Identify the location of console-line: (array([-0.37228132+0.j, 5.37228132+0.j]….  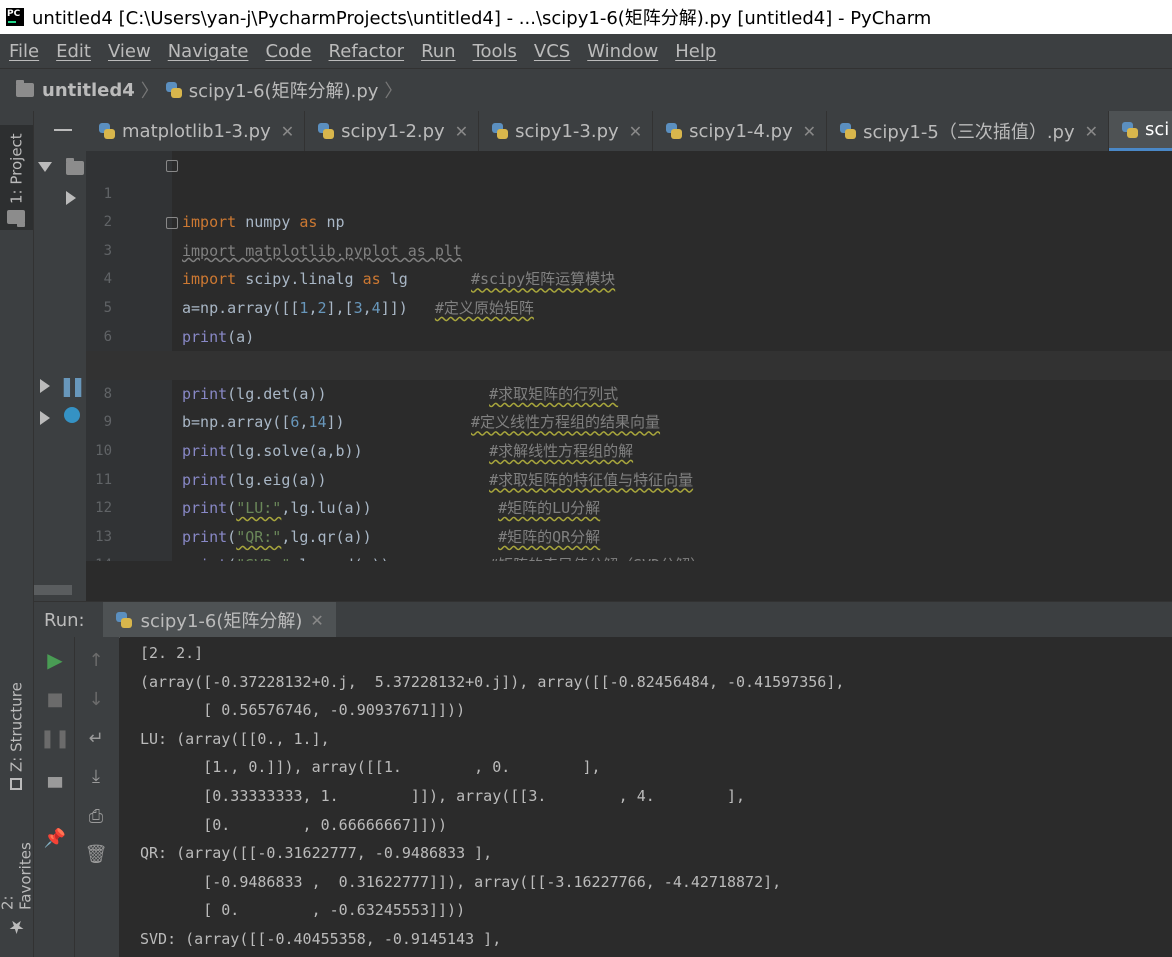
(492, 681).